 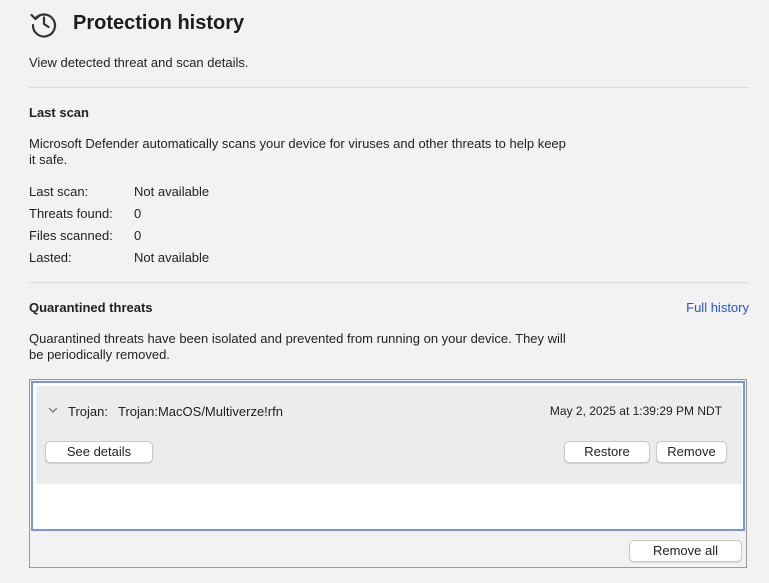 What do you see at coordinates (635, 411) in the screenshot?
I see `threat-date: May 2, 2025 at 1:39:29 PM NDT` at bounding box center [635, 411].